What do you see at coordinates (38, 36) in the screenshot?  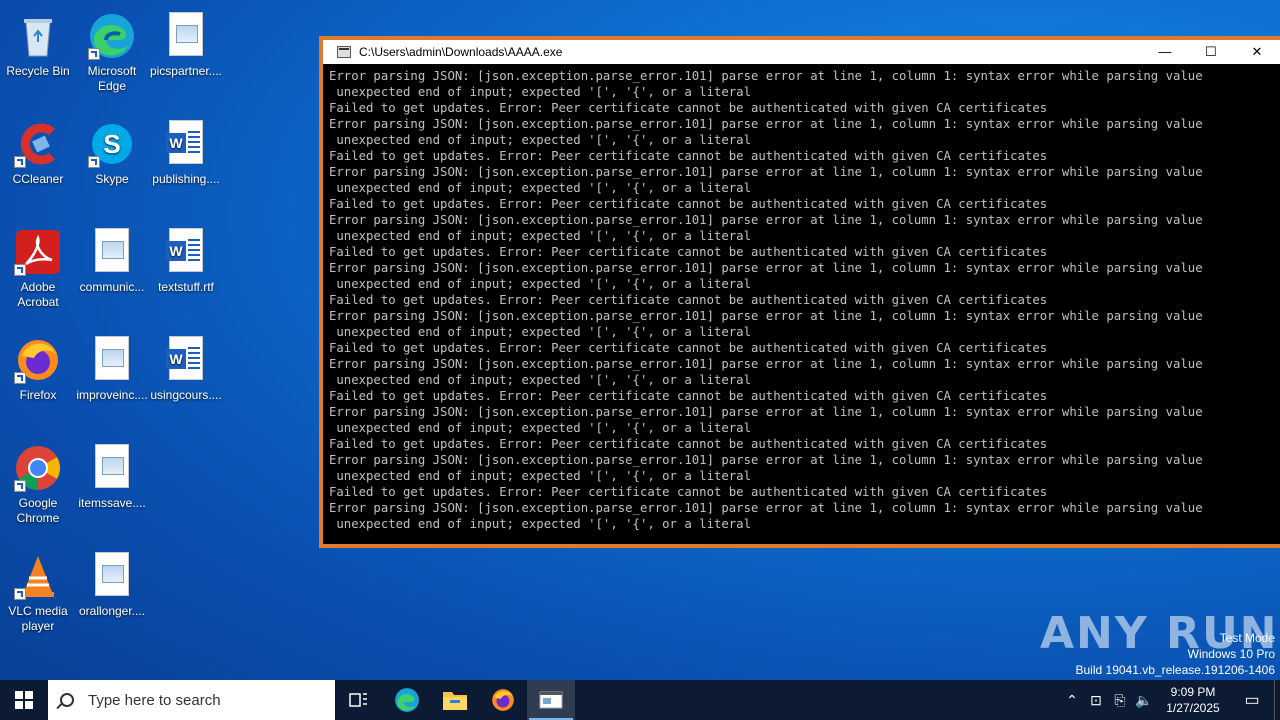 I see `recycle-bin-icon` at bounding box center [38, 36].